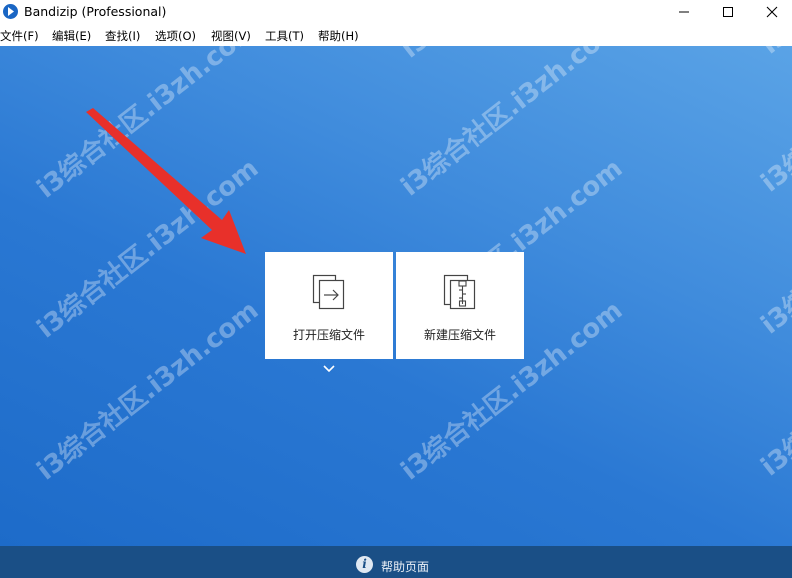 The image size is (792, 578). What do you see at coordinates (71, 36) in the screenshot?
I see `menu-edit: 编辑(E)` at bounding box center [71, 36].